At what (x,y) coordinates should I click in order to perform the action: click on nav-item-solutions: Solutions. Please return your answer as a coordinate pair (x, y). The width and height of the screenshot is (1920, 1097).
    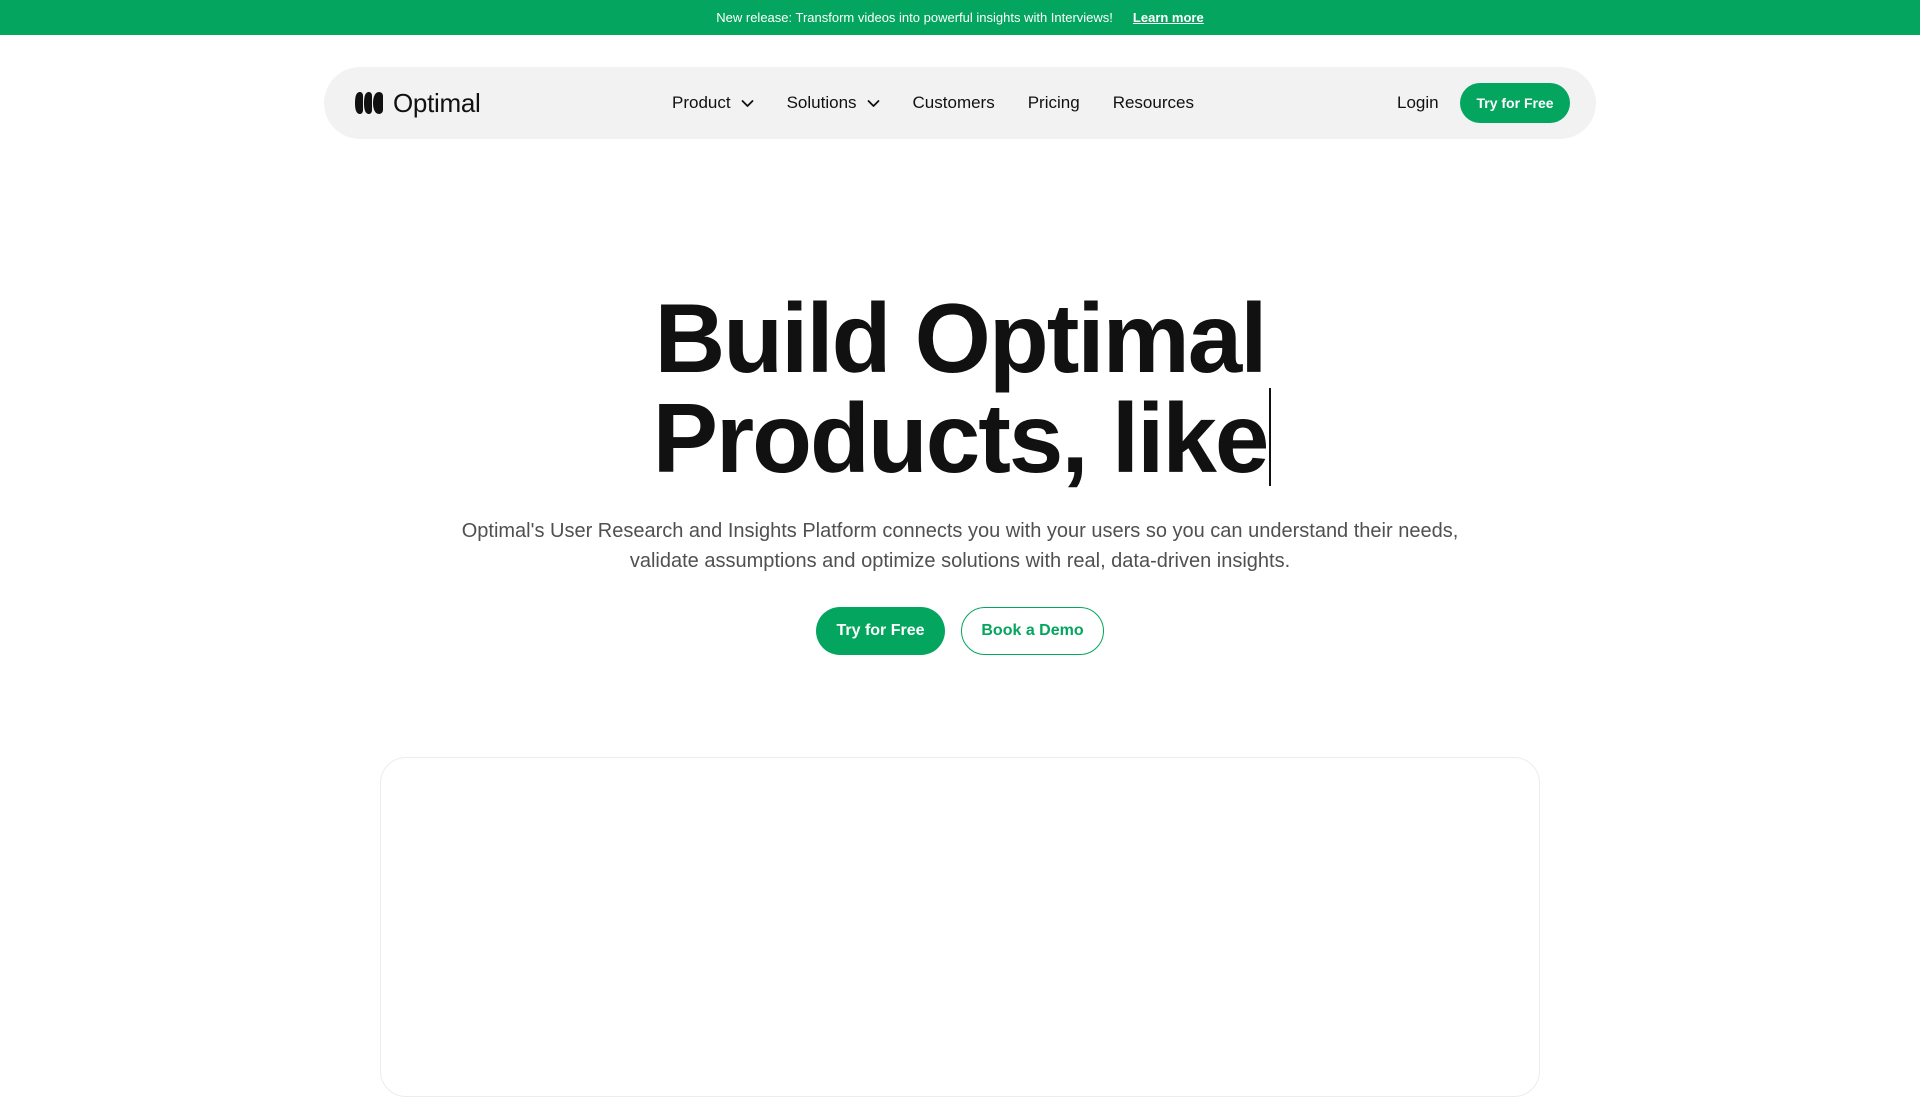
    Looking at the image, I should click on (833, 103).